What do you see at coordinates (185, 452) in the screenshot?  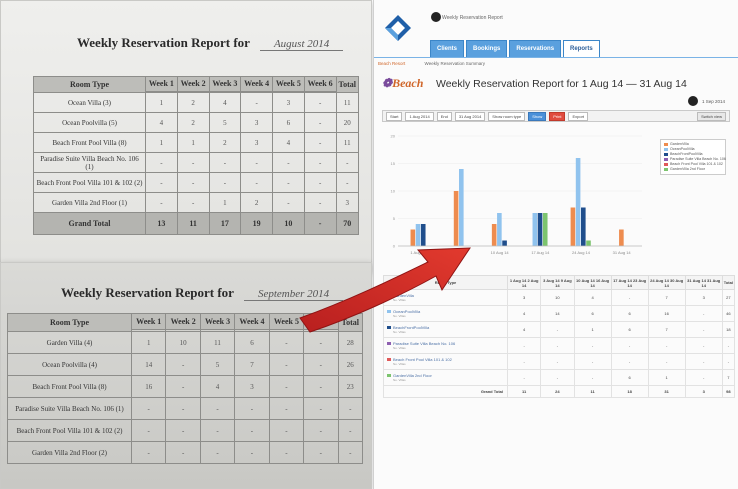 I see `paper-table-row: Garden Villa 2nd Floor (2) - - - - - - -` at bounding box center [185, 452].